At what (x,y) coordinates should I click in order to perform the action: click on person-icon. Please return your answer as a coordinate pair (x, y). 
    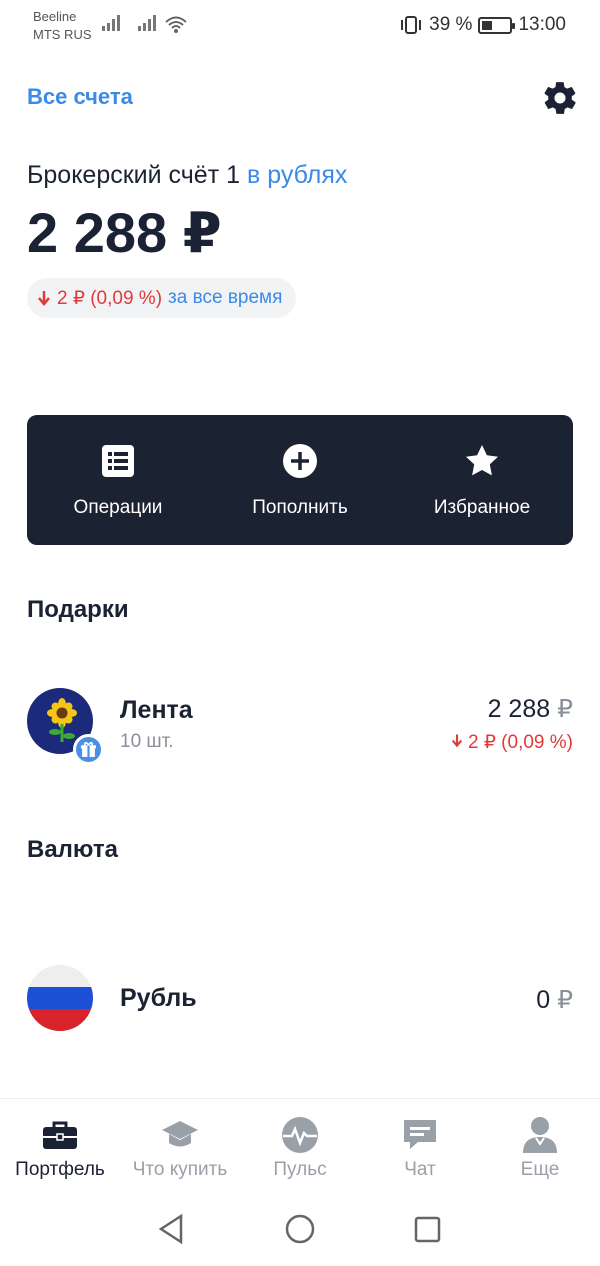
    Looking at the image, I should click on (540, 1135).